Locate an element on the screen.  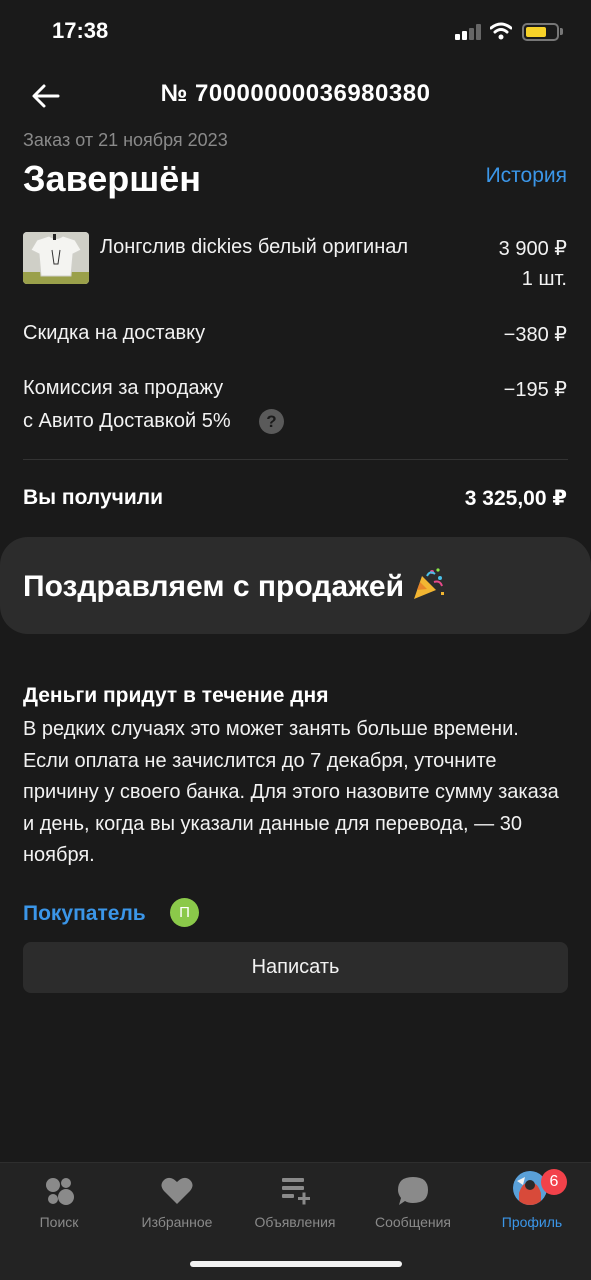
total-value: 3 325,00 ₽ is located at coordinates (515, 498).